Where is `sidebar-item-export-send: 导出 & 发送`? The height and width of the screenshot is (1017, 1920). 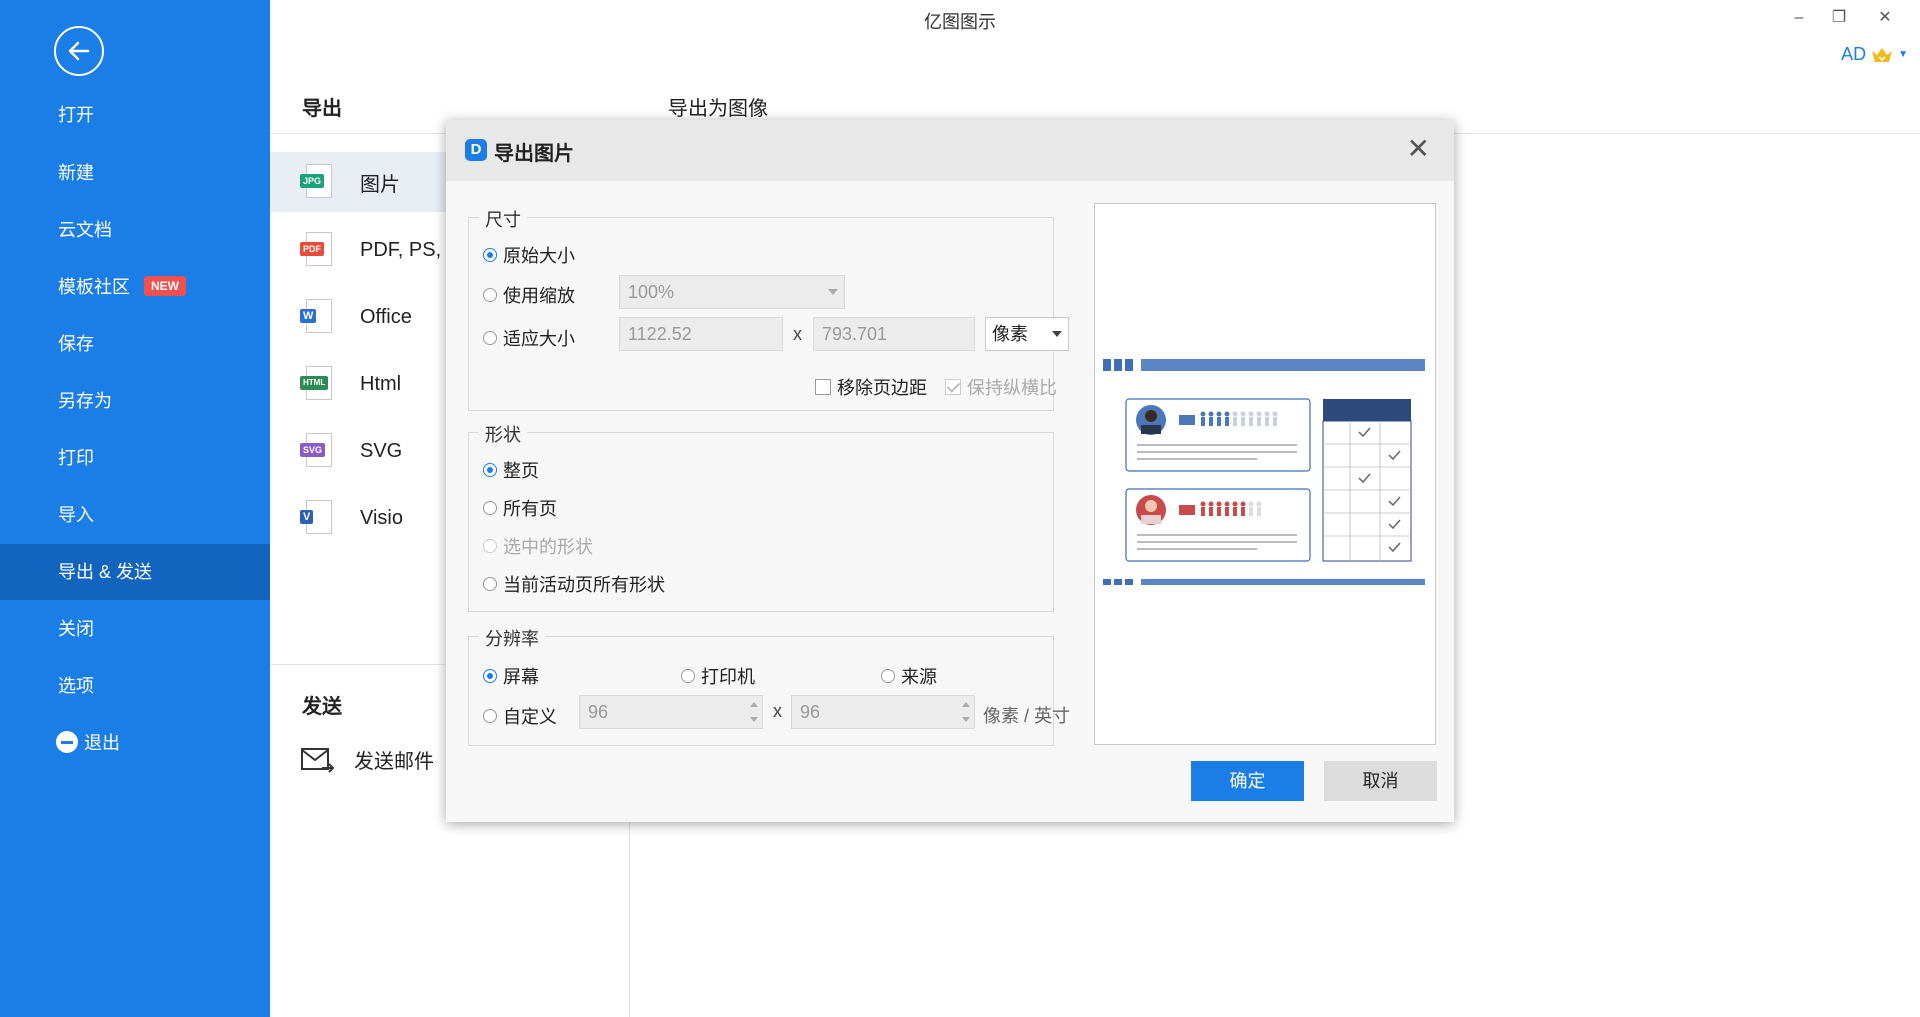 sidebar-item-export-send: 导出 & 发送 is located at coordinates (135, 572).